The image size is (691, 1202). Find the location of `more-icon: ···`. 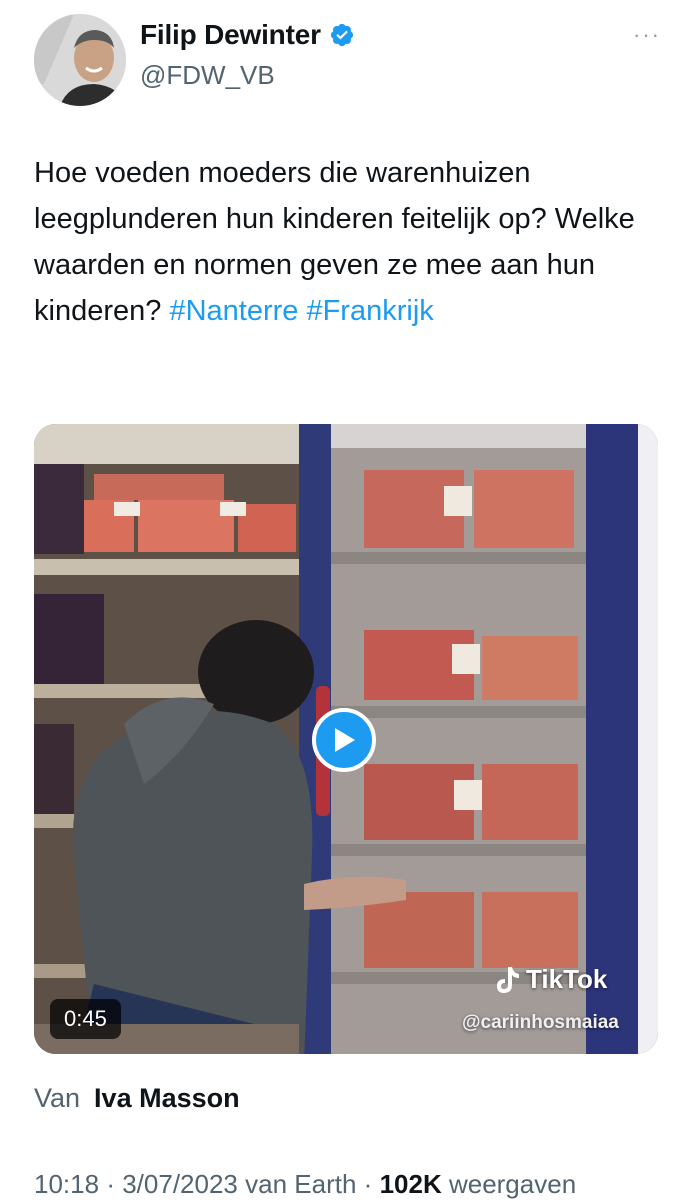

more-icon: ··· is located at coordinates (647, 35).